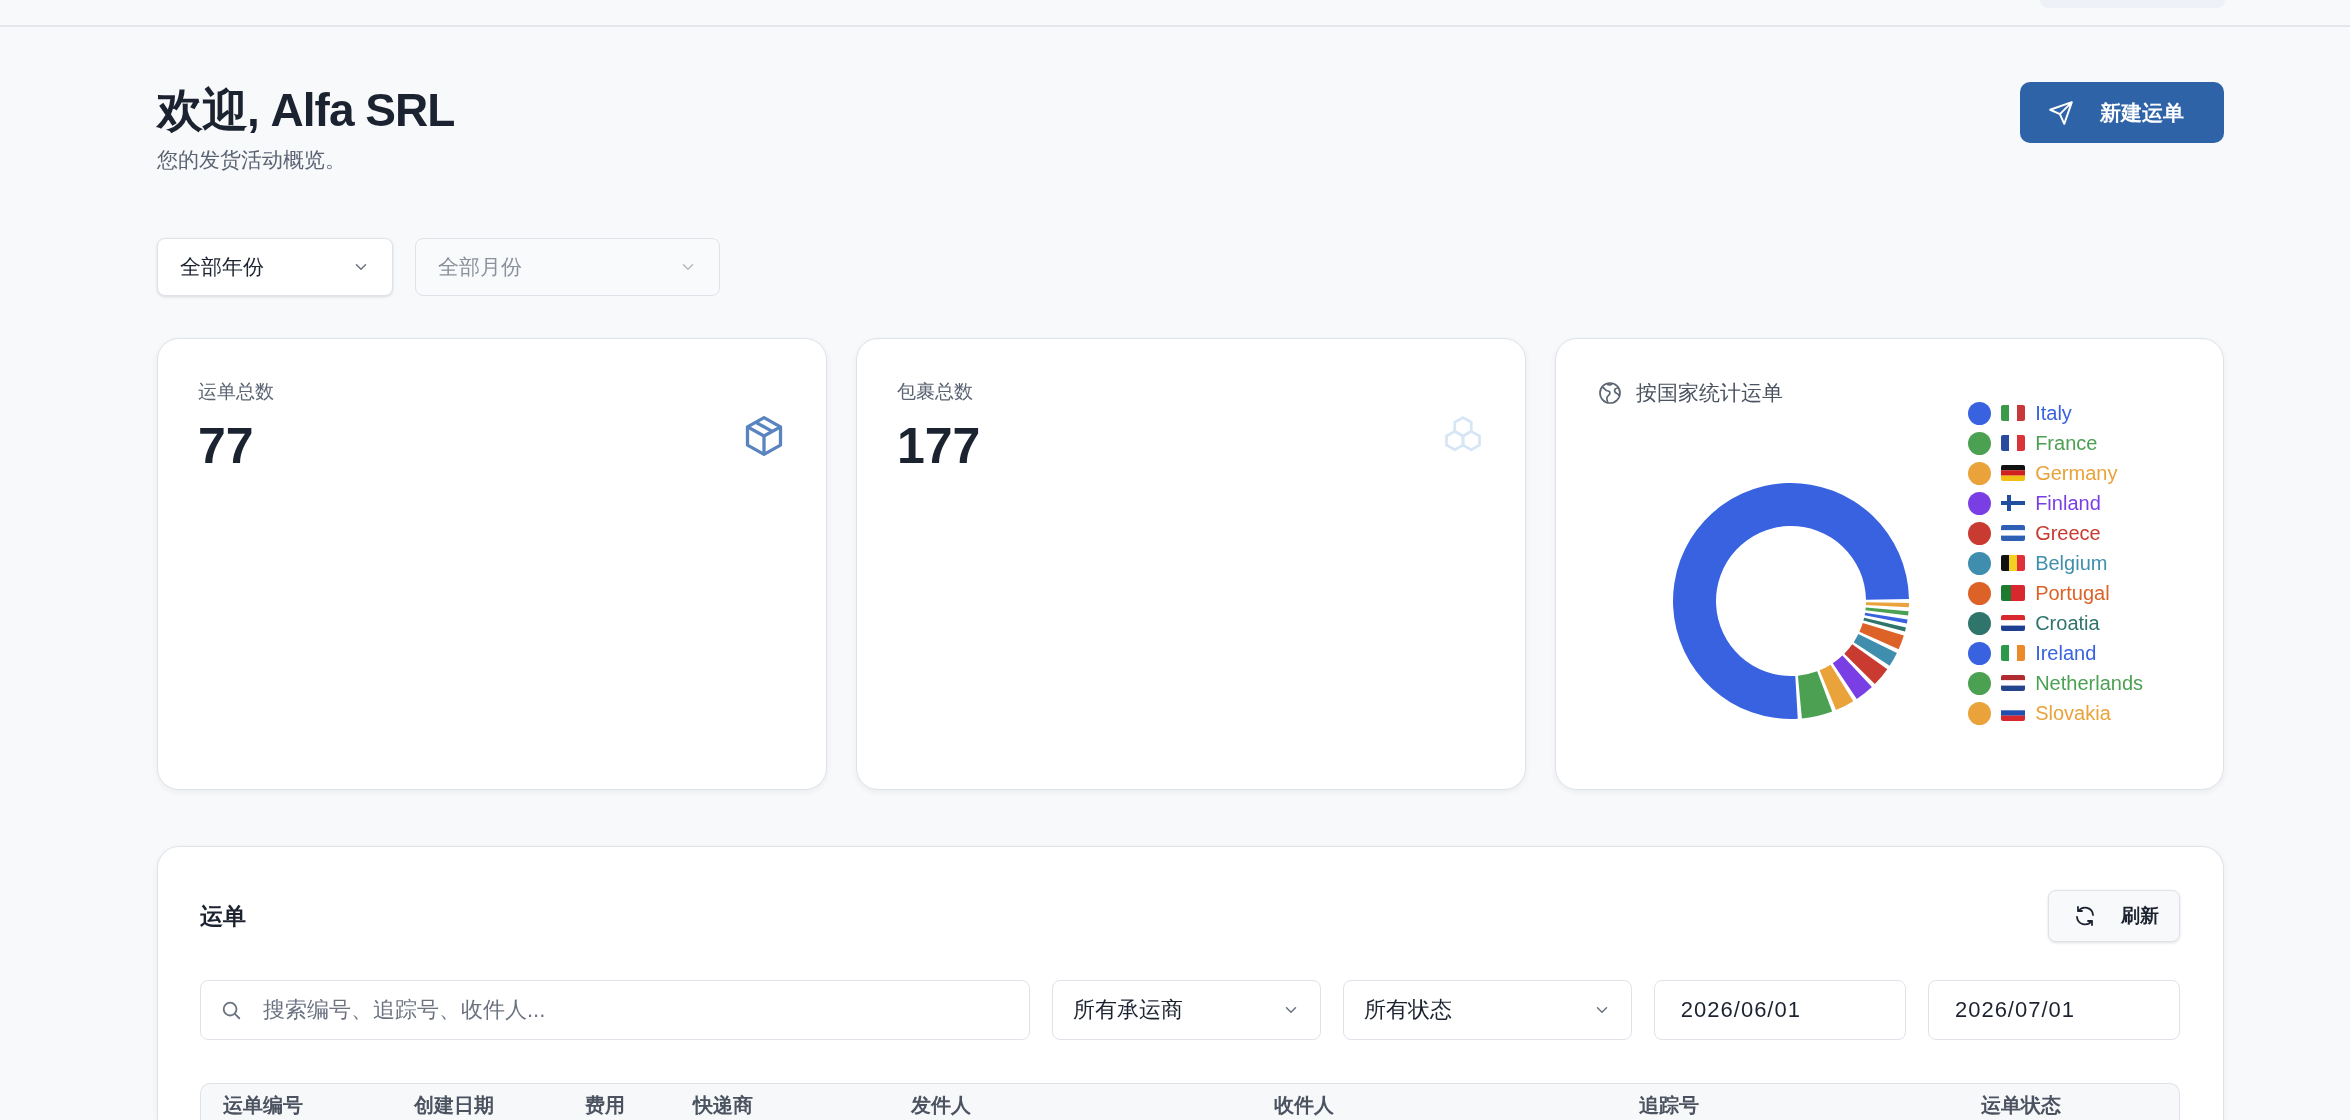  Describe the element at coordinates (252, 160) in the screenshot. I see `page-subtitle: 您的发货活动概览。` at that location.